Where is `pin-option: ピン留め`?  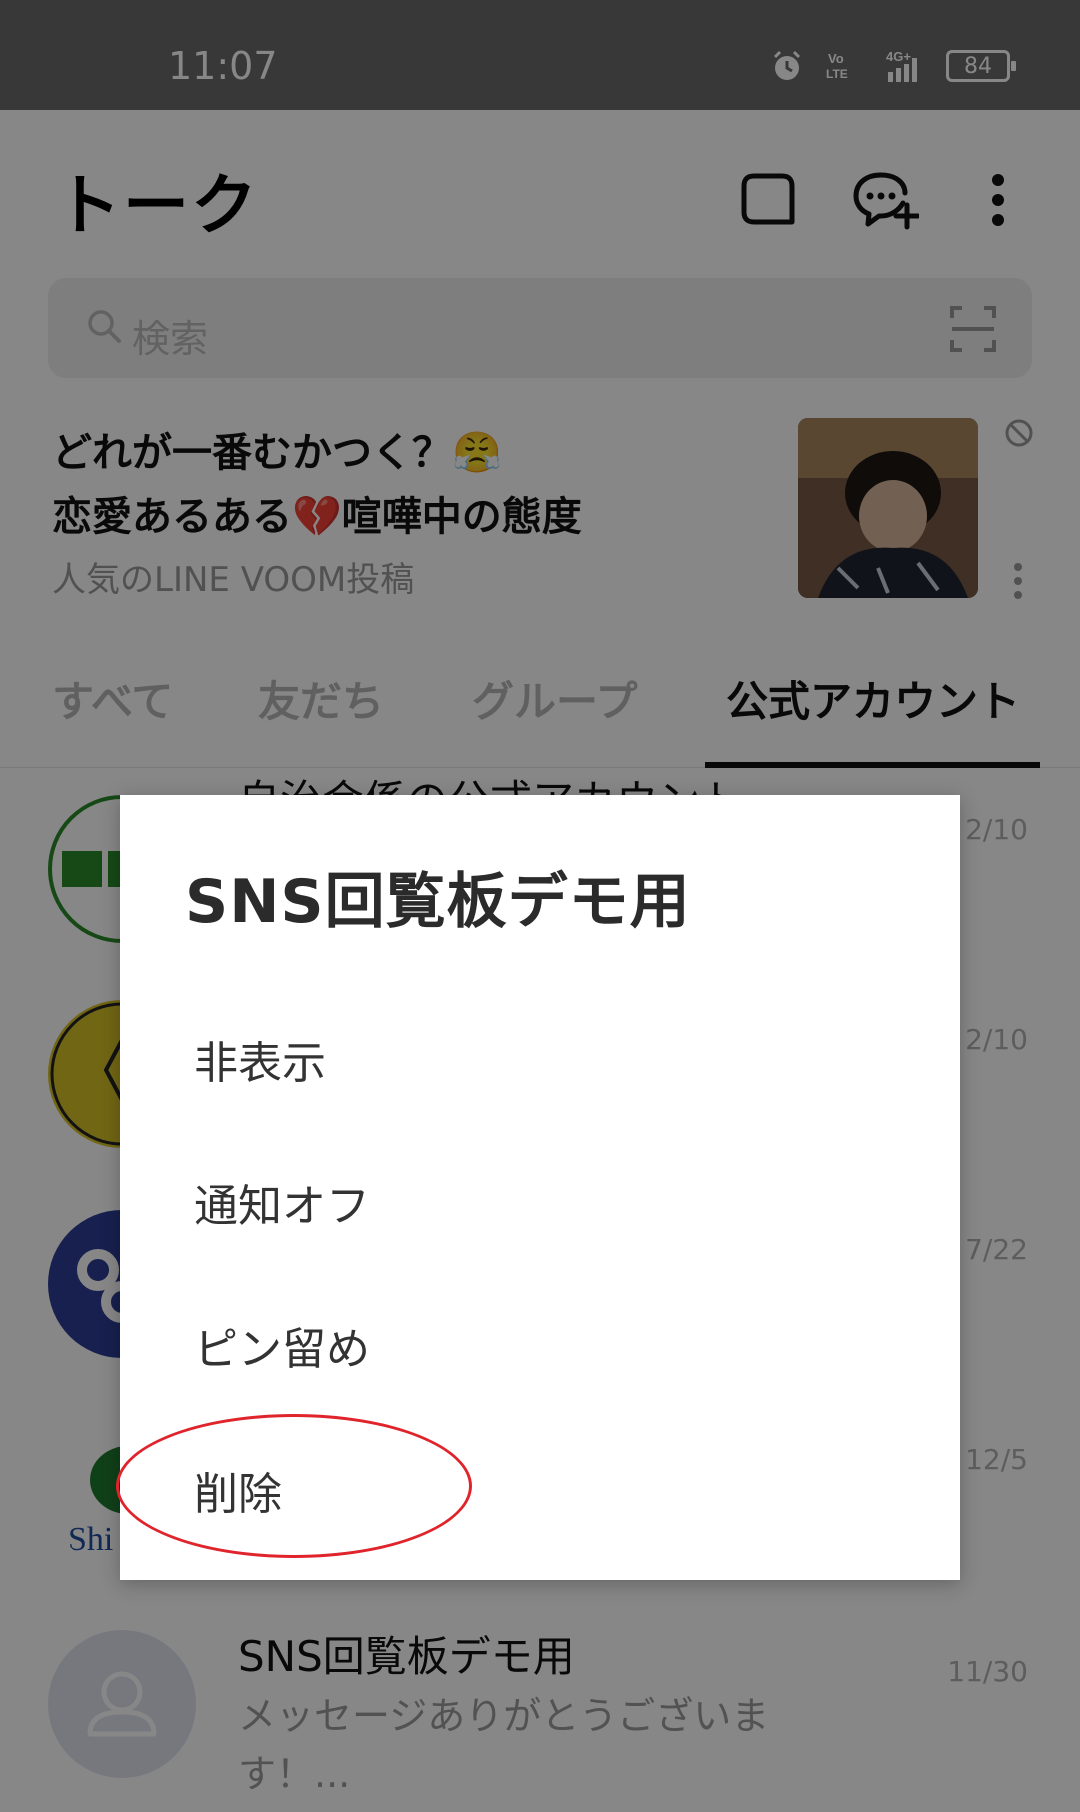
pin-option: ピン留め is located at coordinates (282, 1345).